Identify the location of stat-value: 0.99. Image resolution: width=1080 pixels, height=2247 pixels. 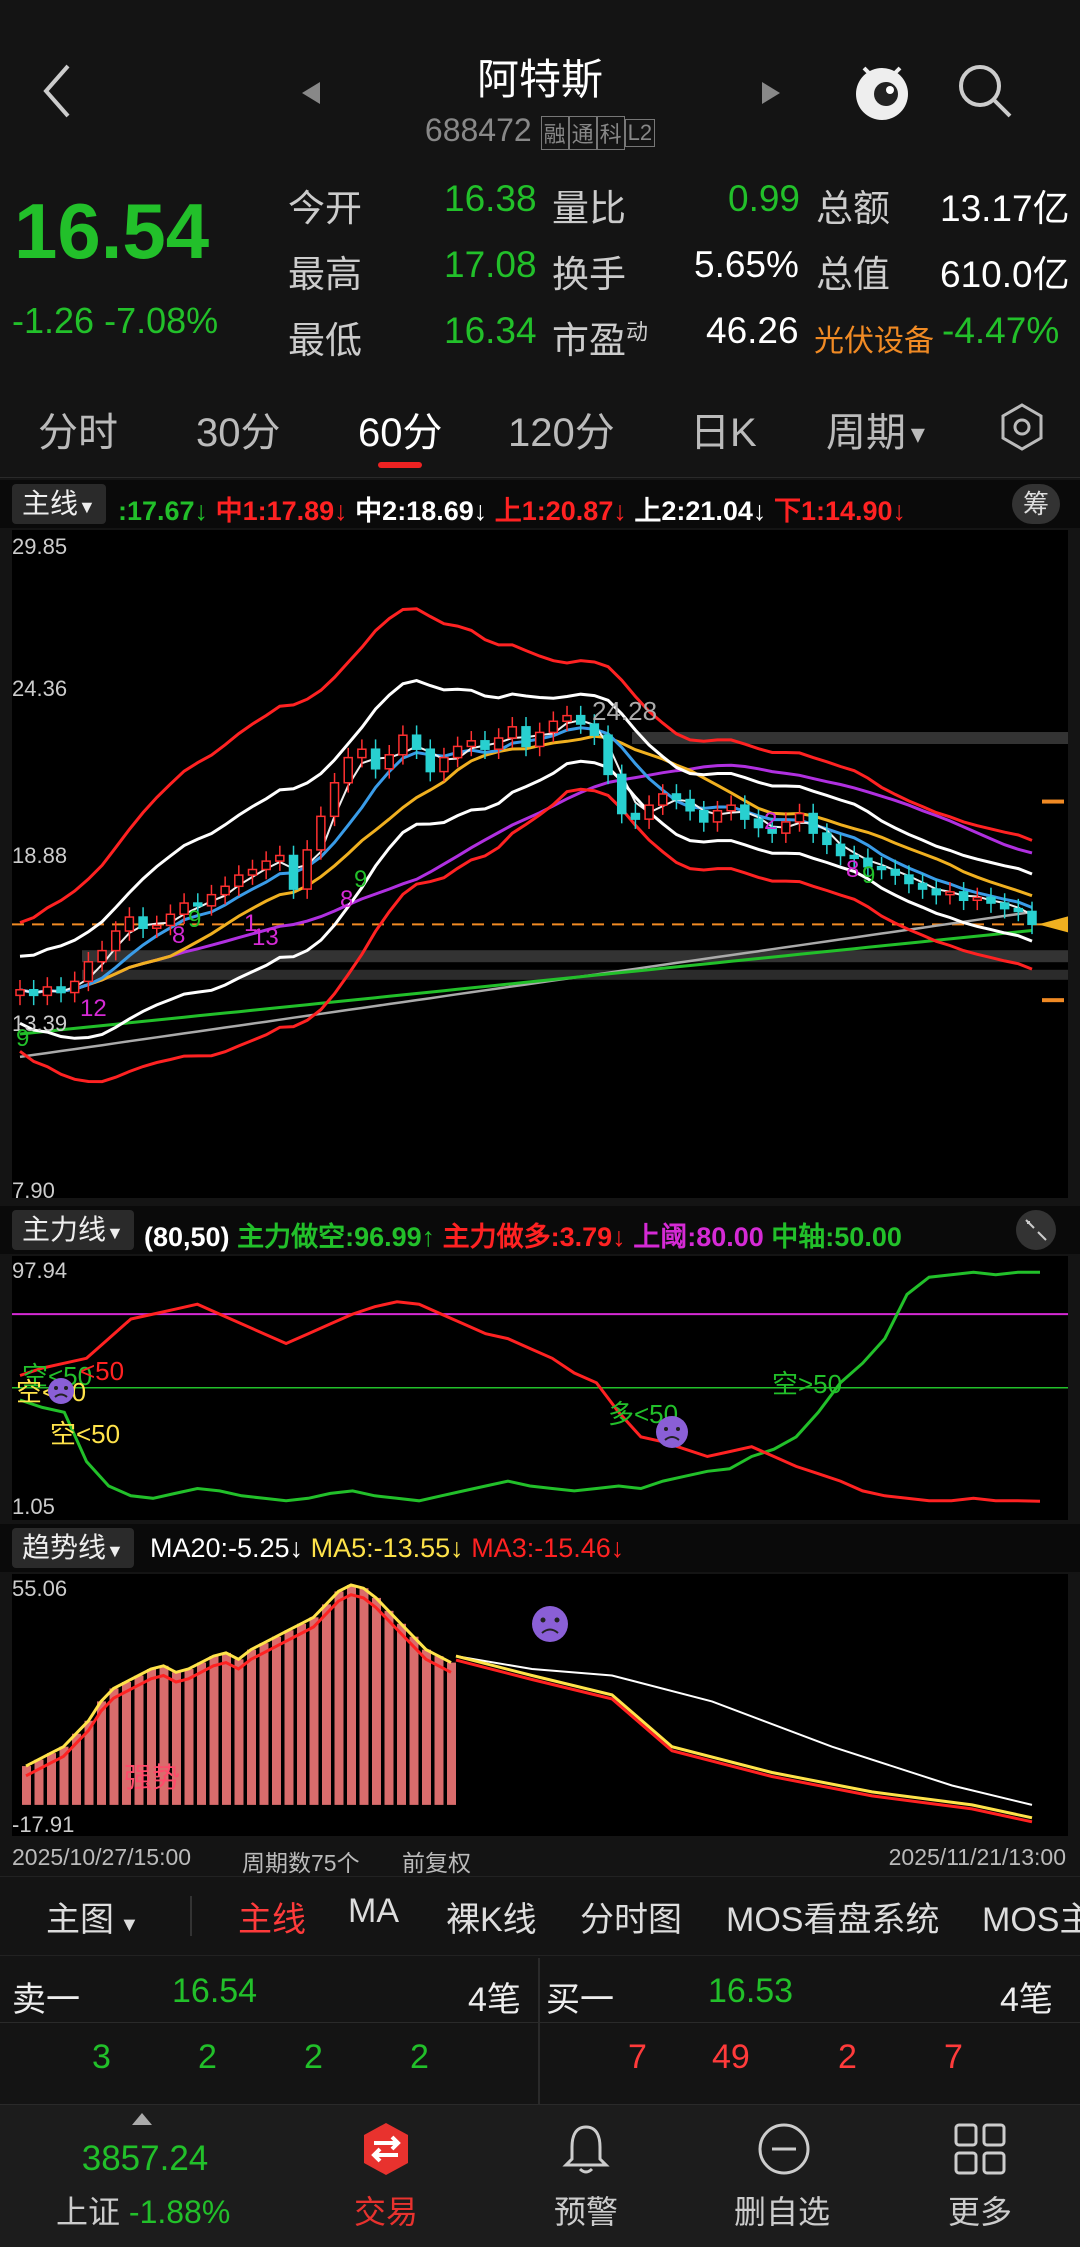
(764, 198).